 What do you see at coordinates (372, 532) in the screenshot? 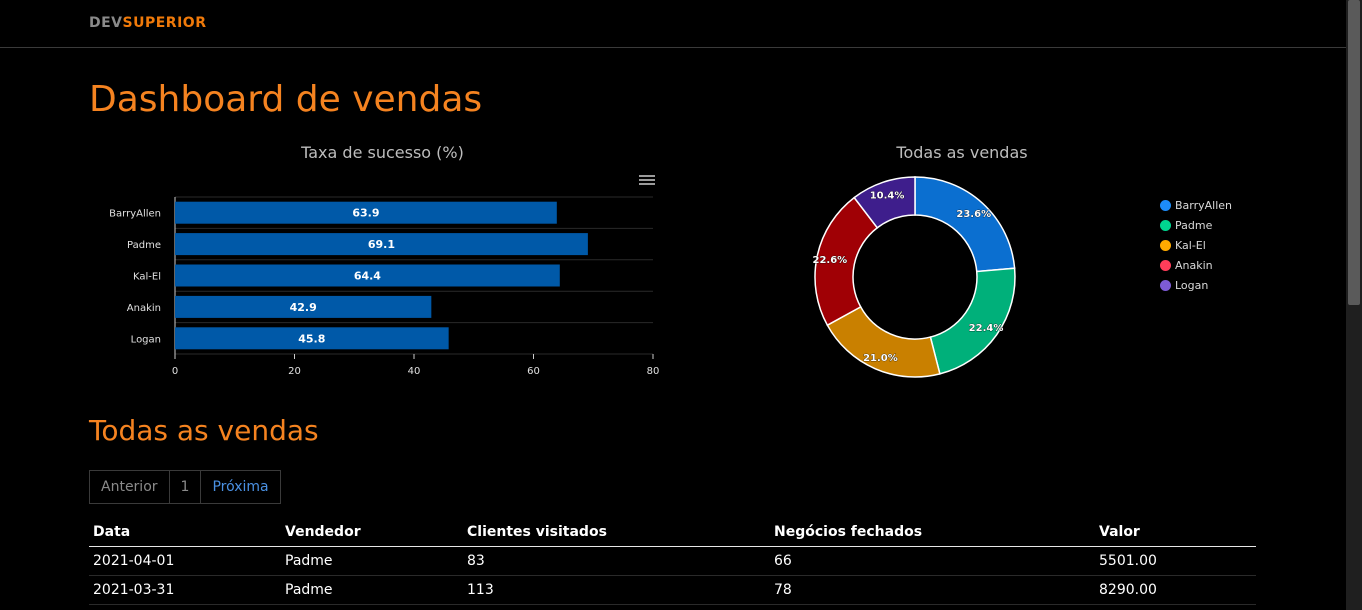
I see `column-header-vendedor: Vendedor` at bounding box center [372, 532].